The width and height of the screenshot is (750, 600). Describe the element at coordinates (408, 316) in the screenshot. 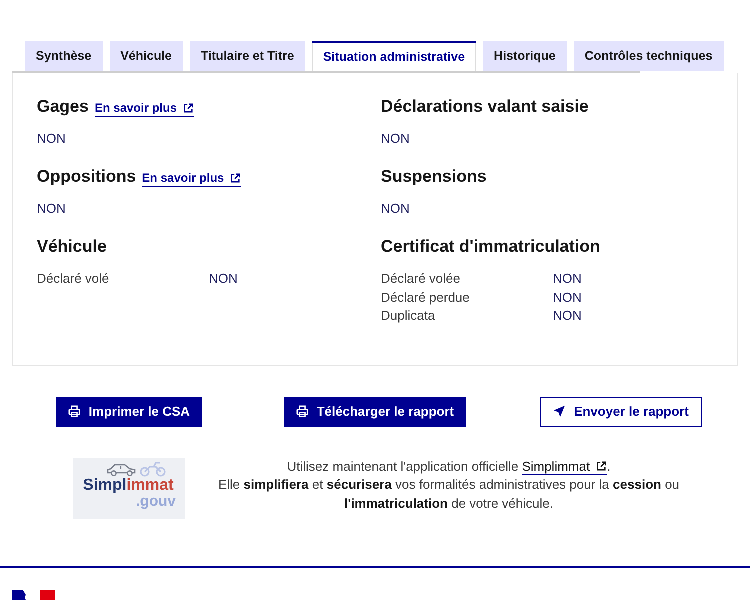

I see `field-label: Duplicata` at that location.